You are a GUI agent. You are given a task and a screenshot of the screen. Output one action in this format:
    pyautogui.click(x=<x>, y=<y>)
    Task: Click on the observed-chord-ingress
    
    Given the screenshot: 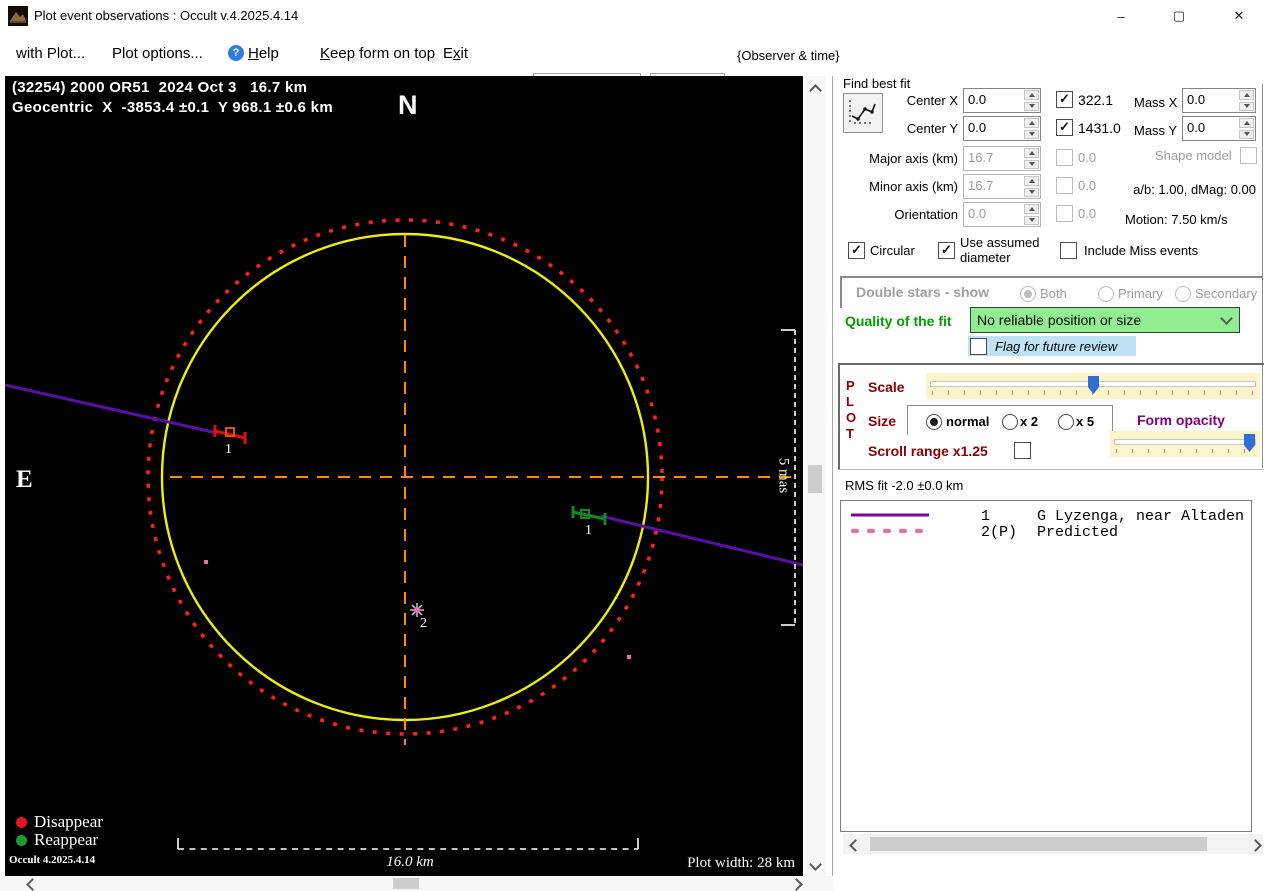 What is the action you would take?
    pyautogui.click(x=111, y=409)
    